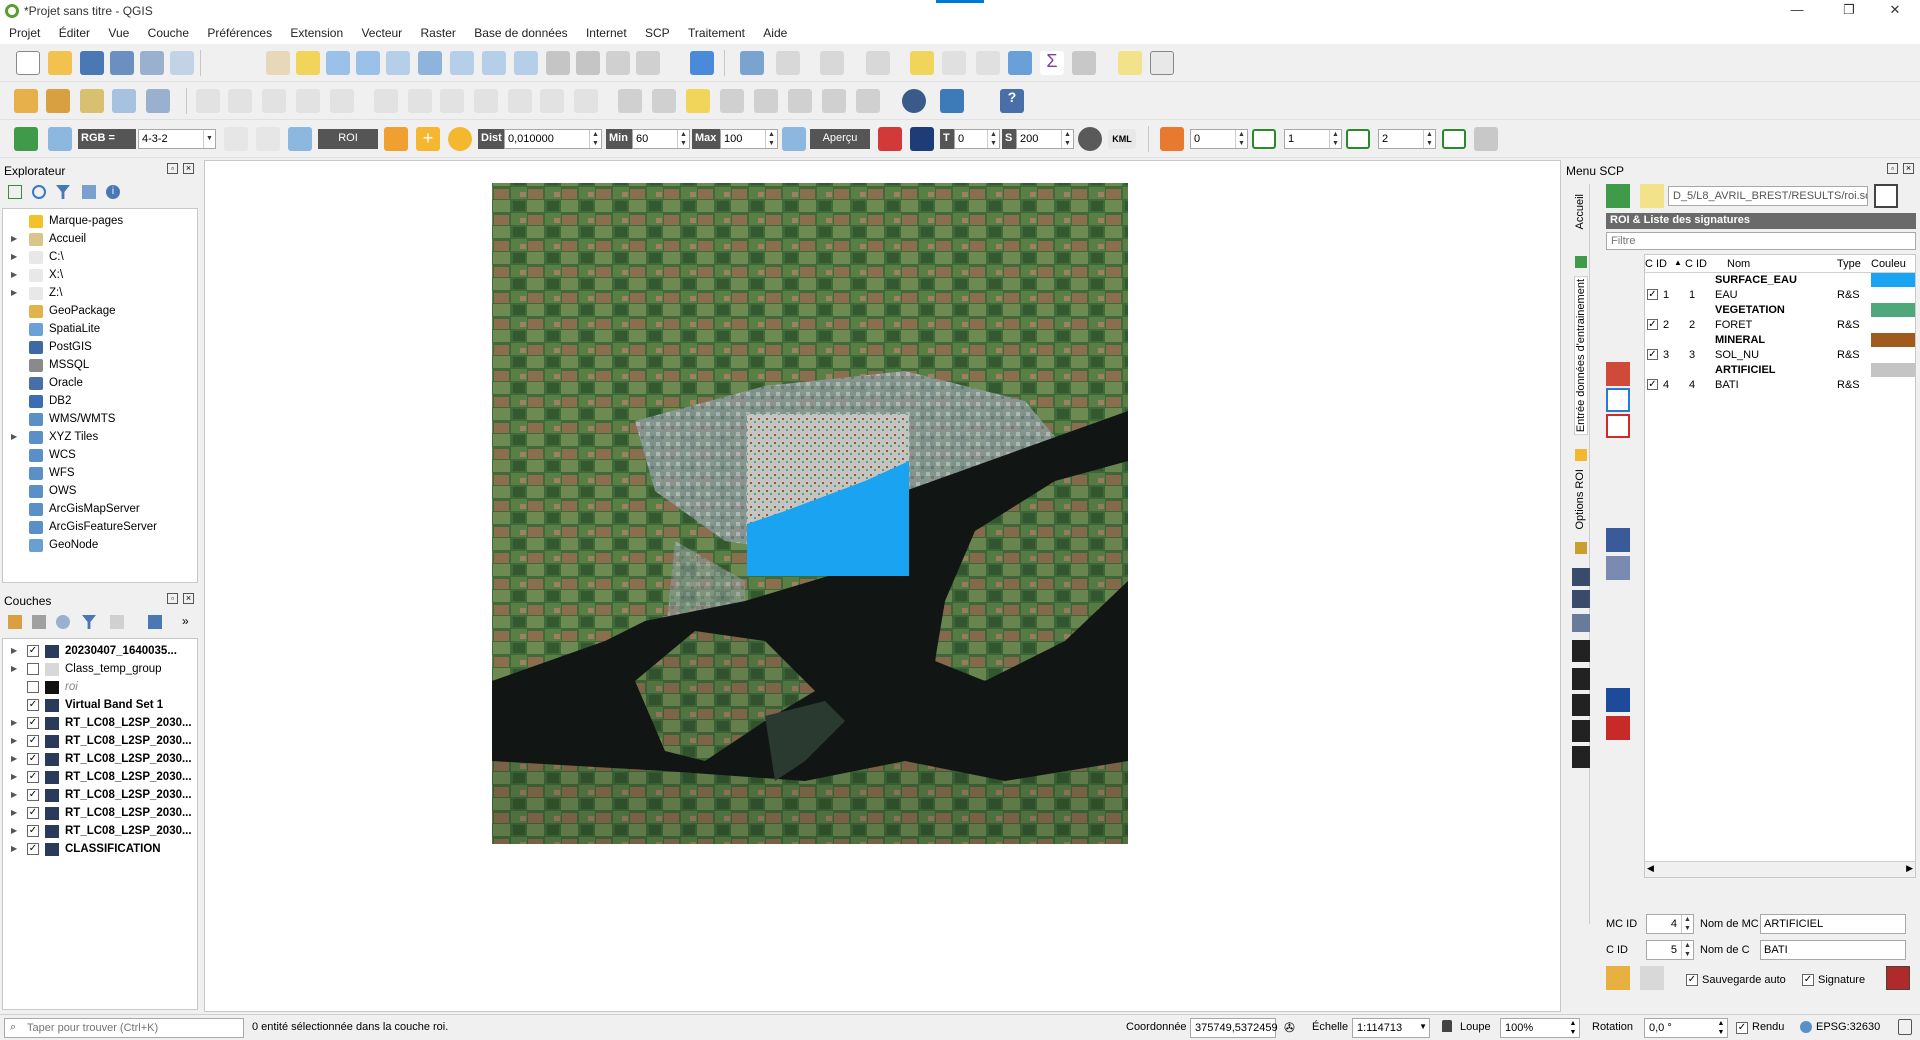 The width and height of the screenshot is (1920, 1040). Describe the element at coordinates (1780, 355) in the screenshot. I see `signature-row: ✓ 3 3 SOL_NU R&S` at that location.